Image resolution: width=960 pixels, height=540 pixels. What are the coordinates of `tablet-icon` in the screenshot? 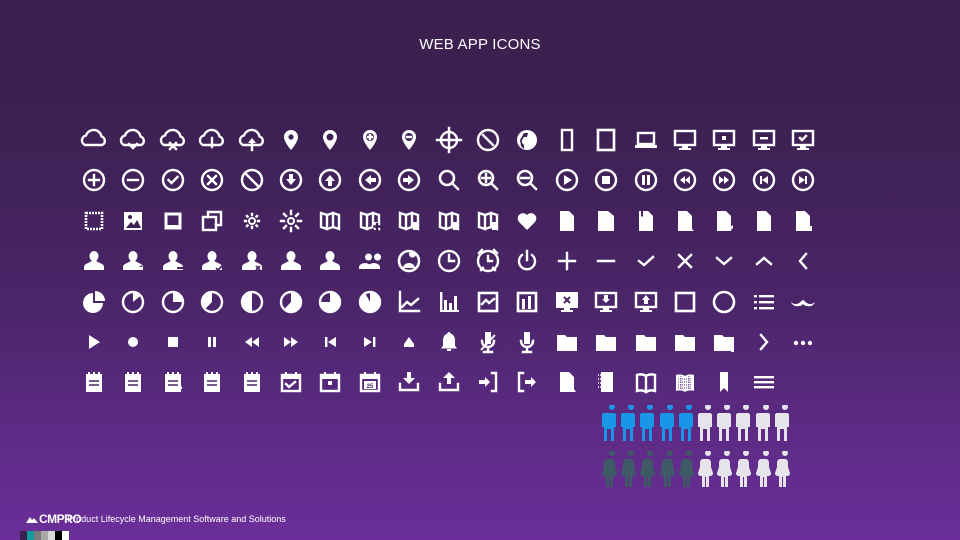 It's located at (606, 140).